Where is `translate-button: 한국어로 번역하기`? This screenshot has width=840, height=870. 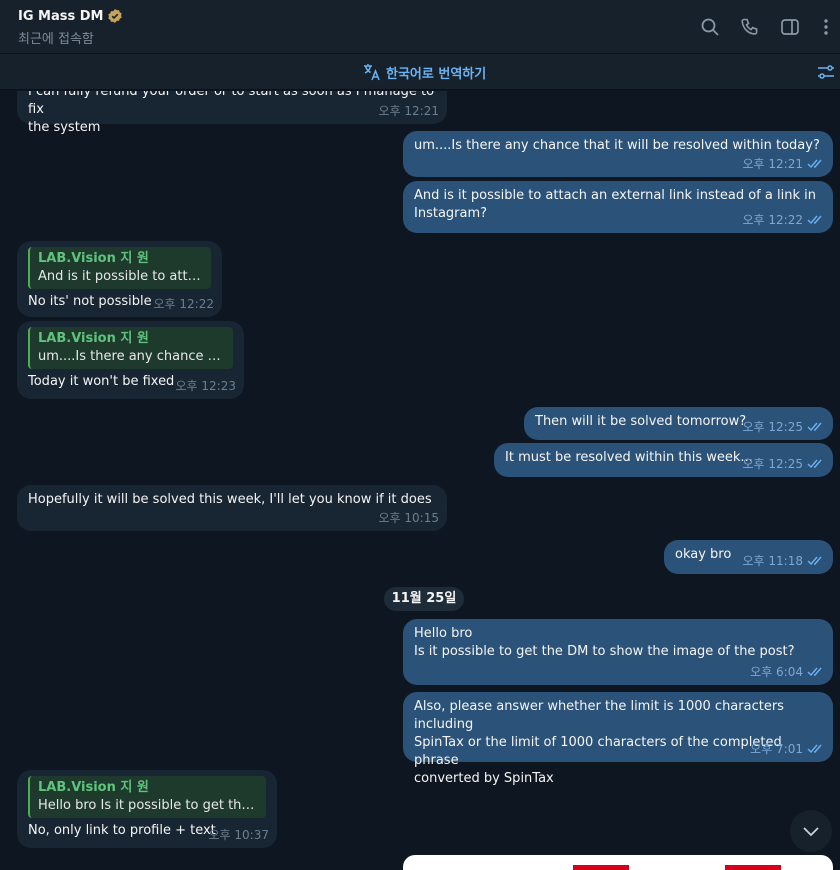 translate-button: 한국어로 번역하기 is located at coordinates (424, 72).